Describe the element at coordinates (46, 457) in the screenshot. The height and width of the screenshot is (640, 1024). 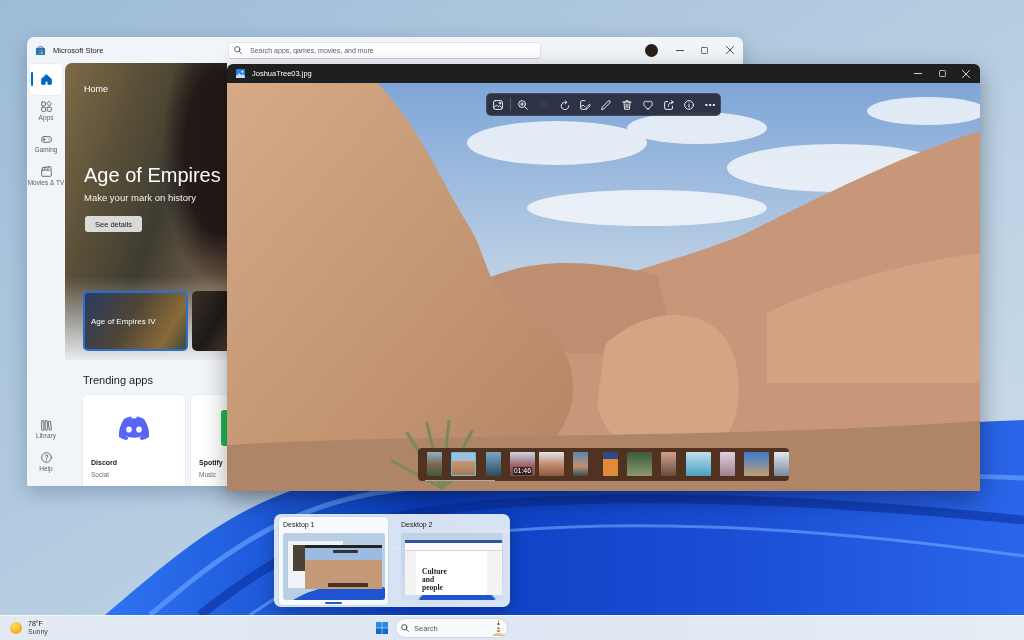
I see `help-icon` at that location.